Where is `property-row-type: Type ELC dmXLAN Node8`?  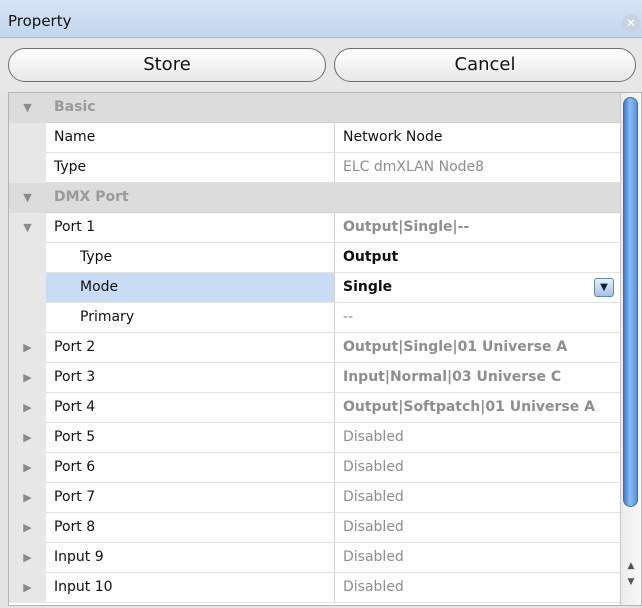 property-row-type: Type ELC dmXLAN Node8 is located at coordinates (314, 168).